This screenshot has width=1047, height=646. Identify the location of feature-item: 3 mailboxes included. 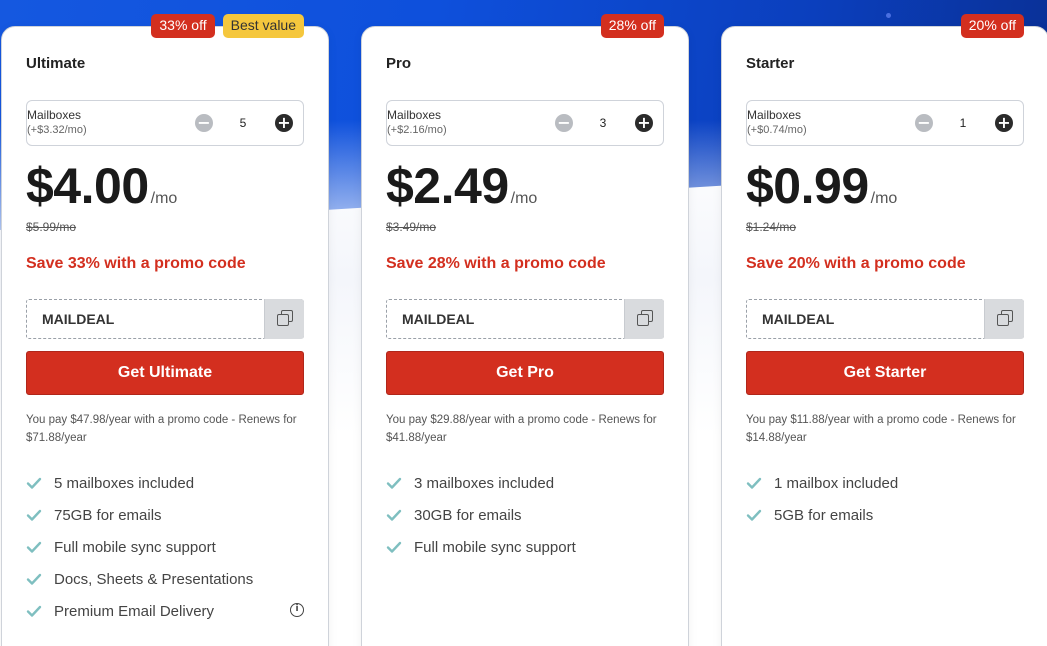
(525, 483).